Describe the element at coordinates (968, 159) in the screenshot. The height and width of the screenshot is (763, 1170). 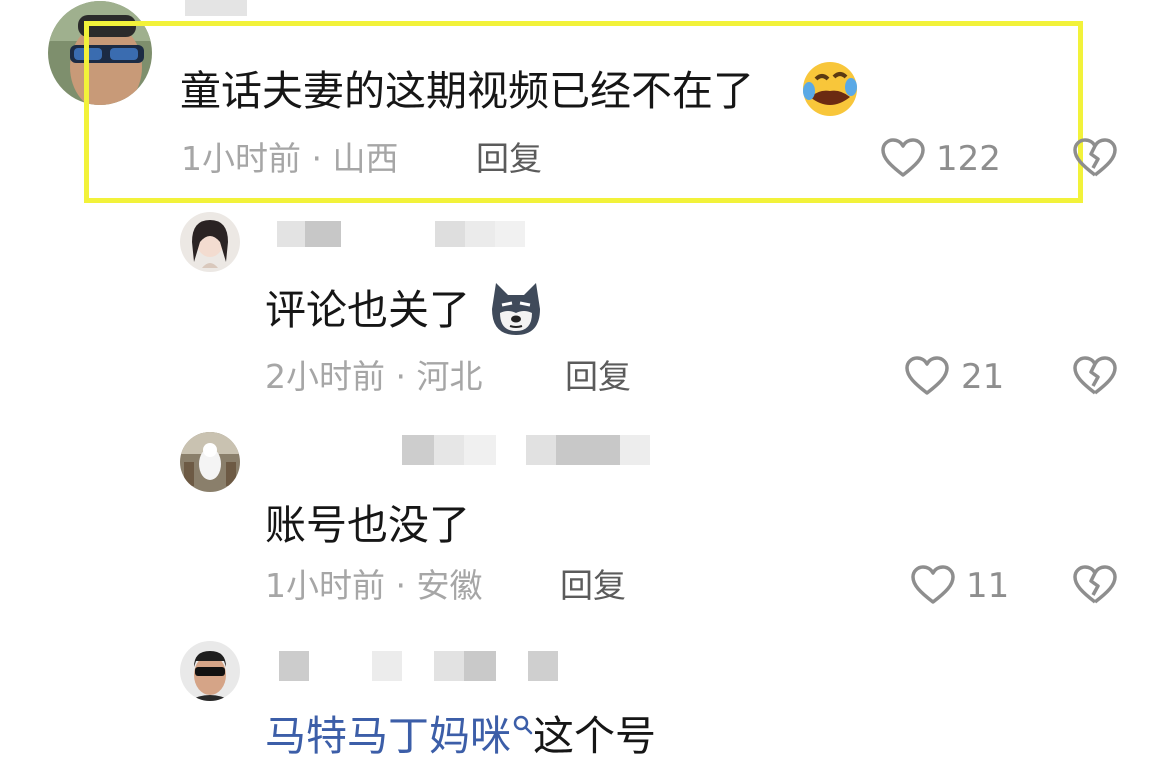
I see `like-count: 122` at that location.